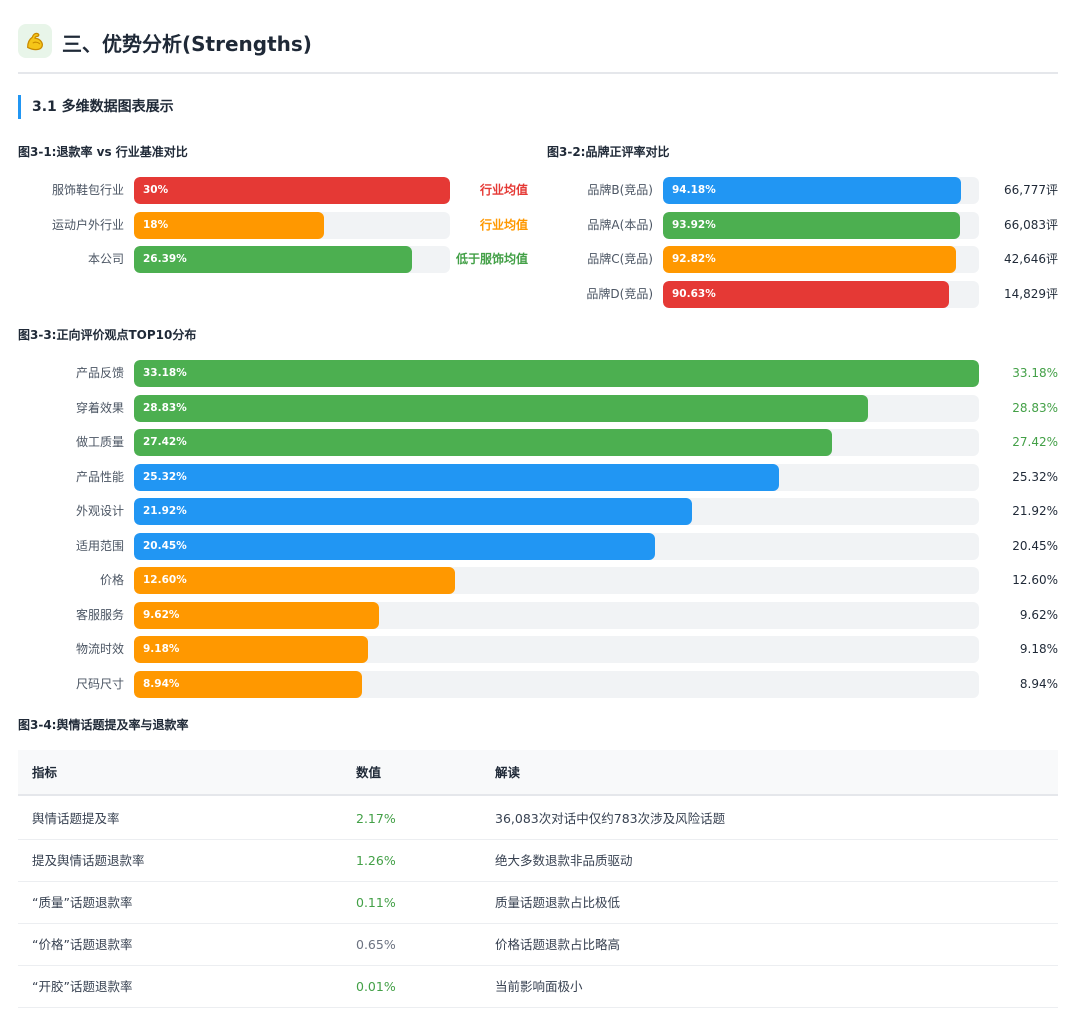 This screenshot has width=1080, height=1023. I want to click on cell-interpretation: 36,083次对话中仅约783次涉及风险话题, so click(610, 818).